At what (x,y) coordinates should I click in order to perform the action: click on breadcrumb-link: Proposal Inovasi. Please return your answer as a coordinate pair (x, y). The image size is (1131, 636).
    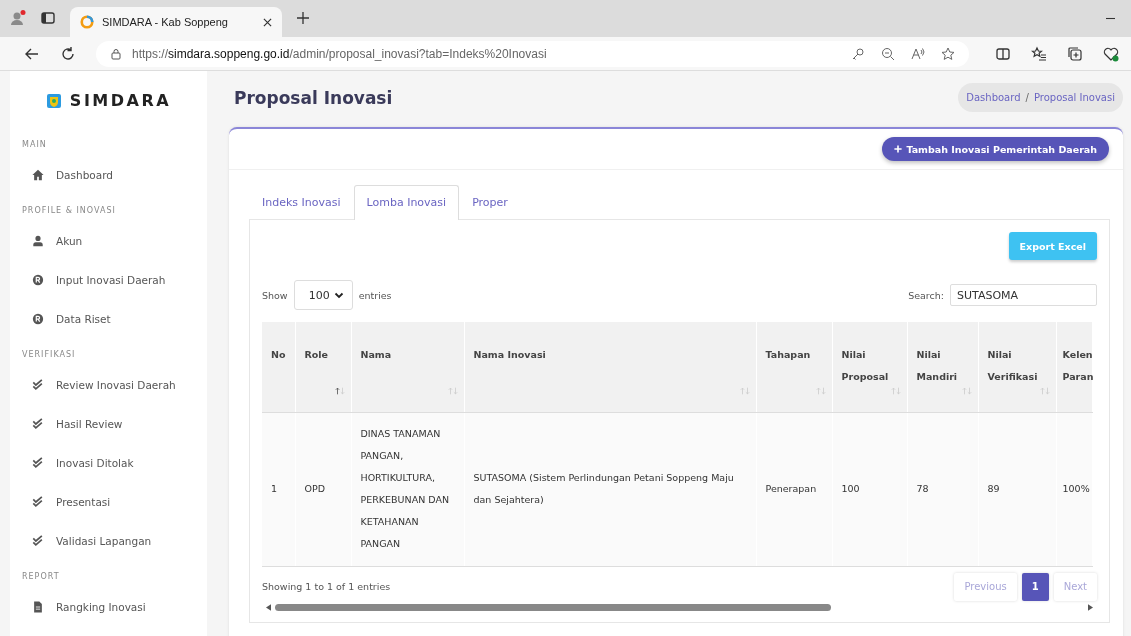
    Looking at the image, I should click on (1074, 97).